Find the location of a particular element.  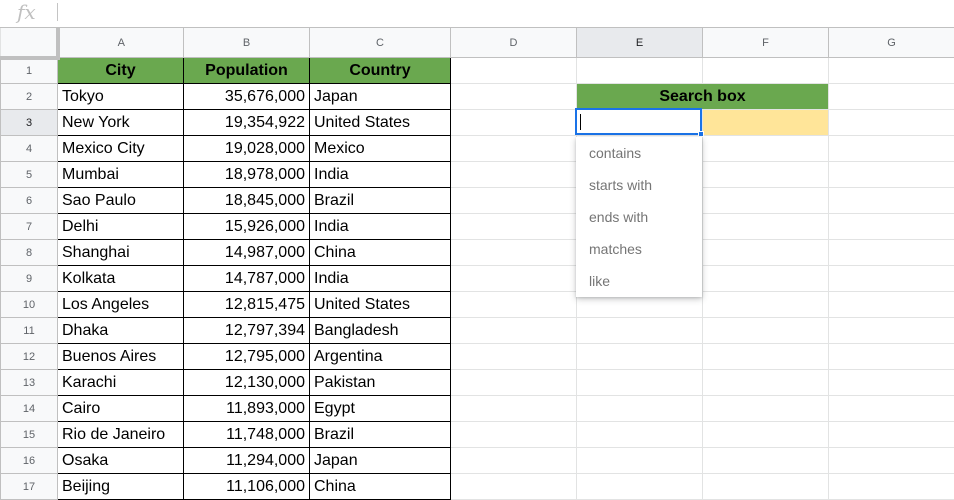

population-cell: 14,787,000 is located at coordinates (246, 278).